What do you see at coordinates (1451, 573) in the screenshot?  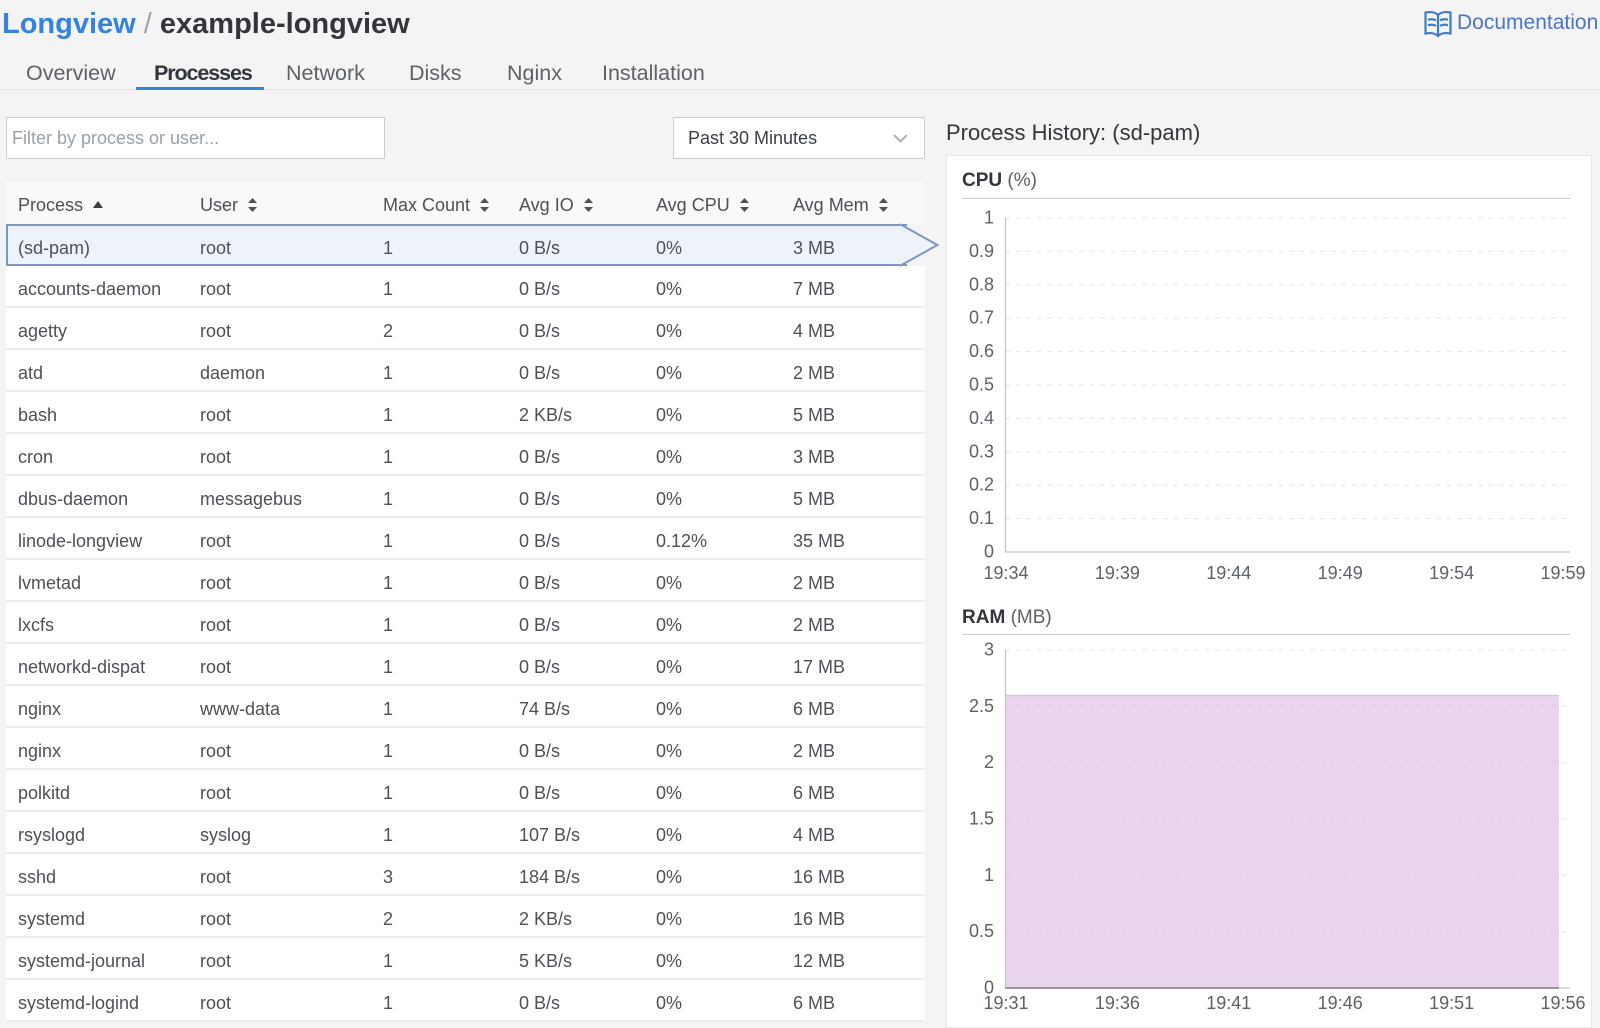 I see `svg-text: 19:54` at bounding box center [1451, 573].